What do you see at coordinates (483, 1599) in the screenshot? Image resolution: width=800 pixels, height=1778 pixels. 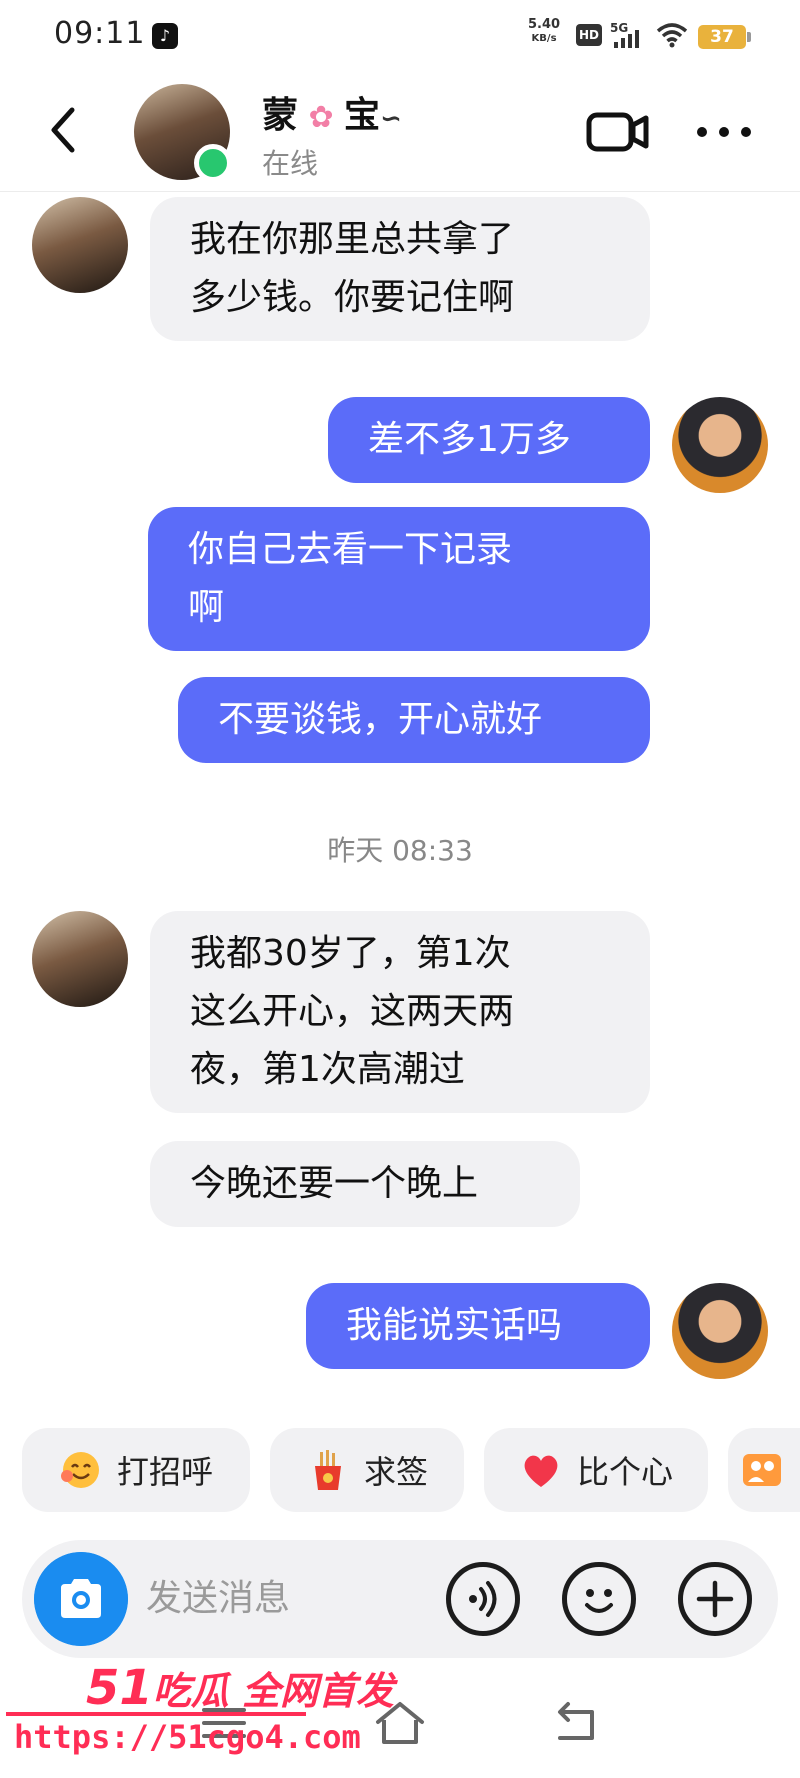 I see `voice-input-icon` at bounding box center [483, 1599].